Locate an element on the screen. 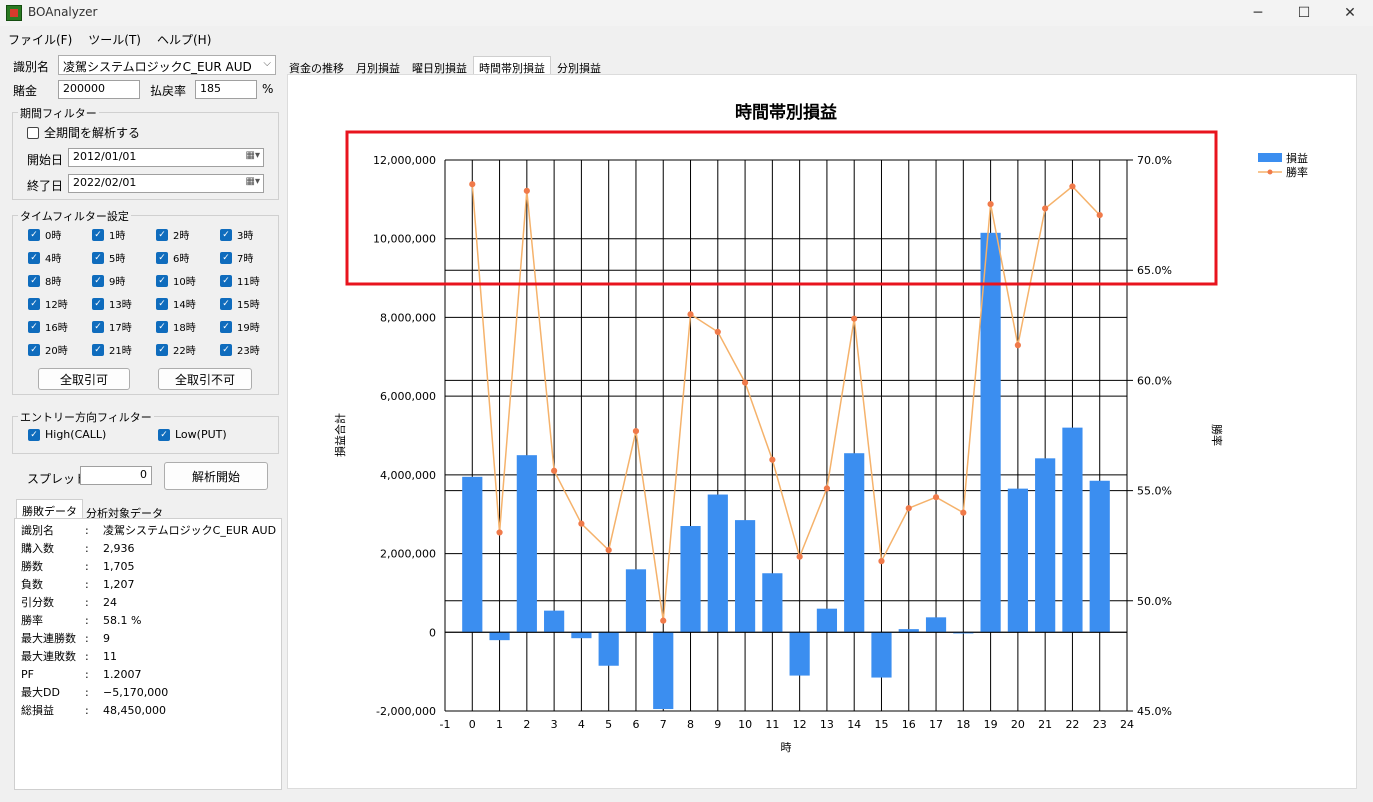 The height and width of the screenshot is (802, 1373). stake-input: 200000 is located at coordinates (99, 89).